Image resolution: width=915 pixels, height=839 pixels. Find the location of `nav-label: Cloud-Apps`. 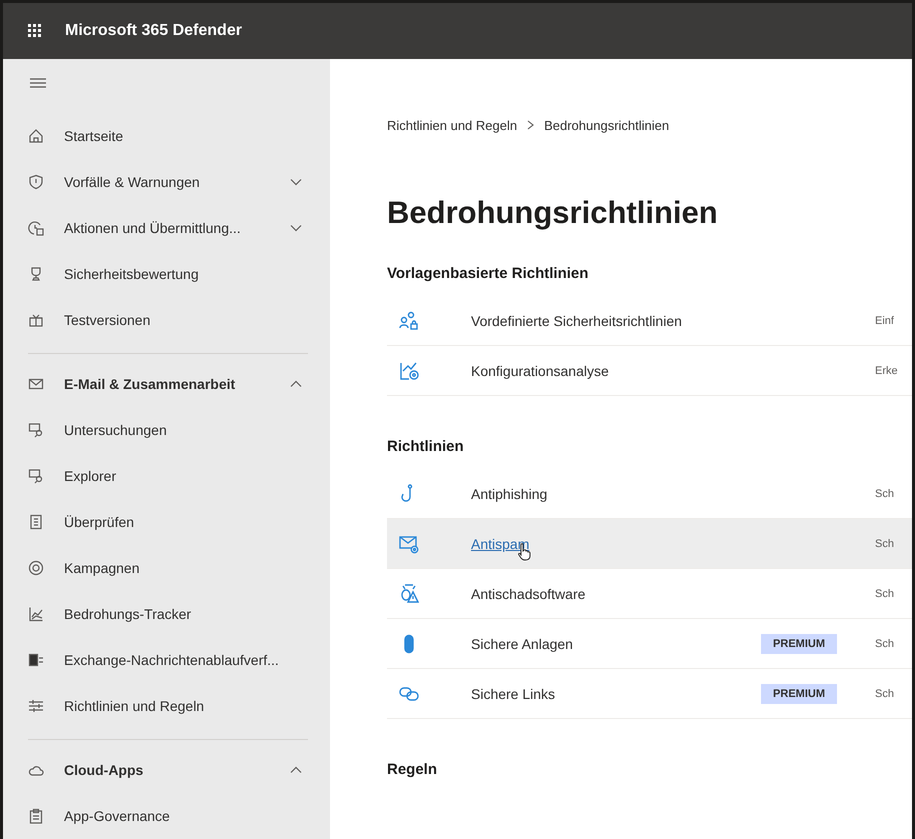

nav-label: Cloud-Apps is located at coordinates (104, 770).